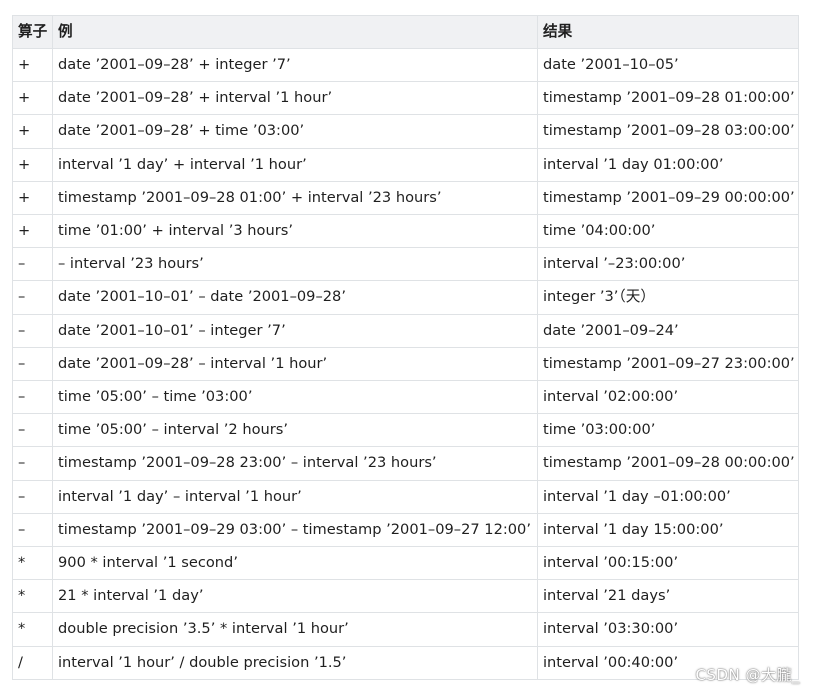 The height and width of the screenshot is (695, 816). I want to click on example-cell: 21 * interval ’1 day’, so click(295, 596).